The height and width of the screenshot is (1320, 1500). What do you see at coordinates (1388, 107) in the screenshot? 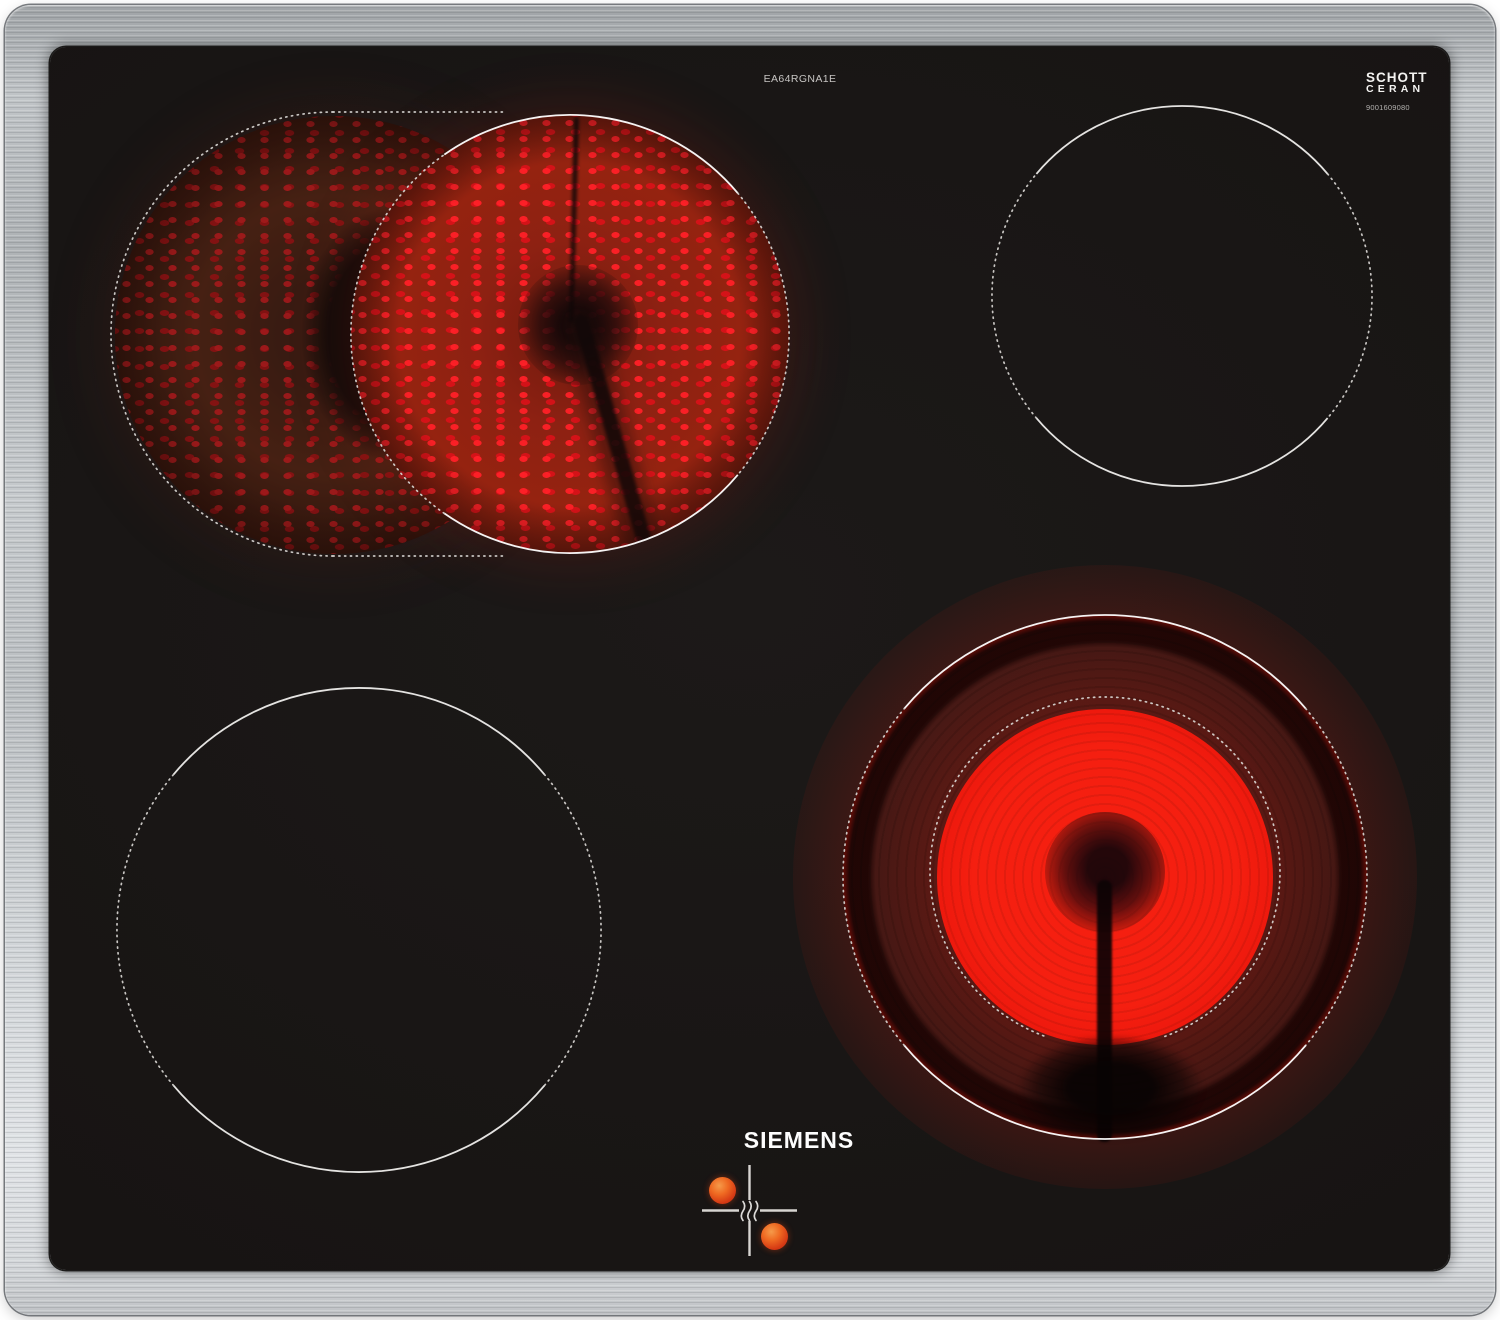
I see `glass-code: 9001609080` at bounding box center [1388, 107].